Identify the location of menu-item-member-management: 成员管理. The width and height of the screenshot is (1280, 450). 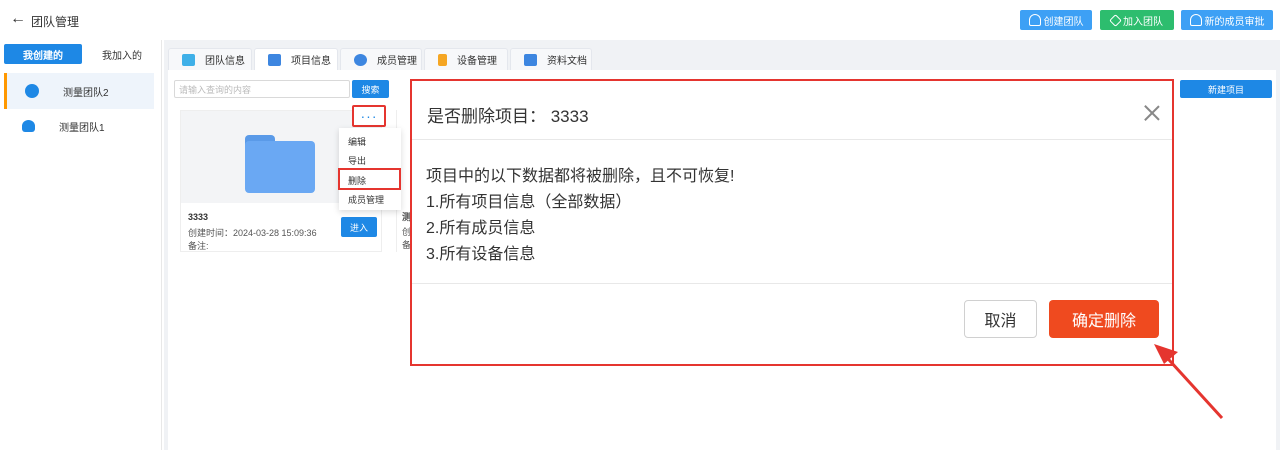
(366, 199).